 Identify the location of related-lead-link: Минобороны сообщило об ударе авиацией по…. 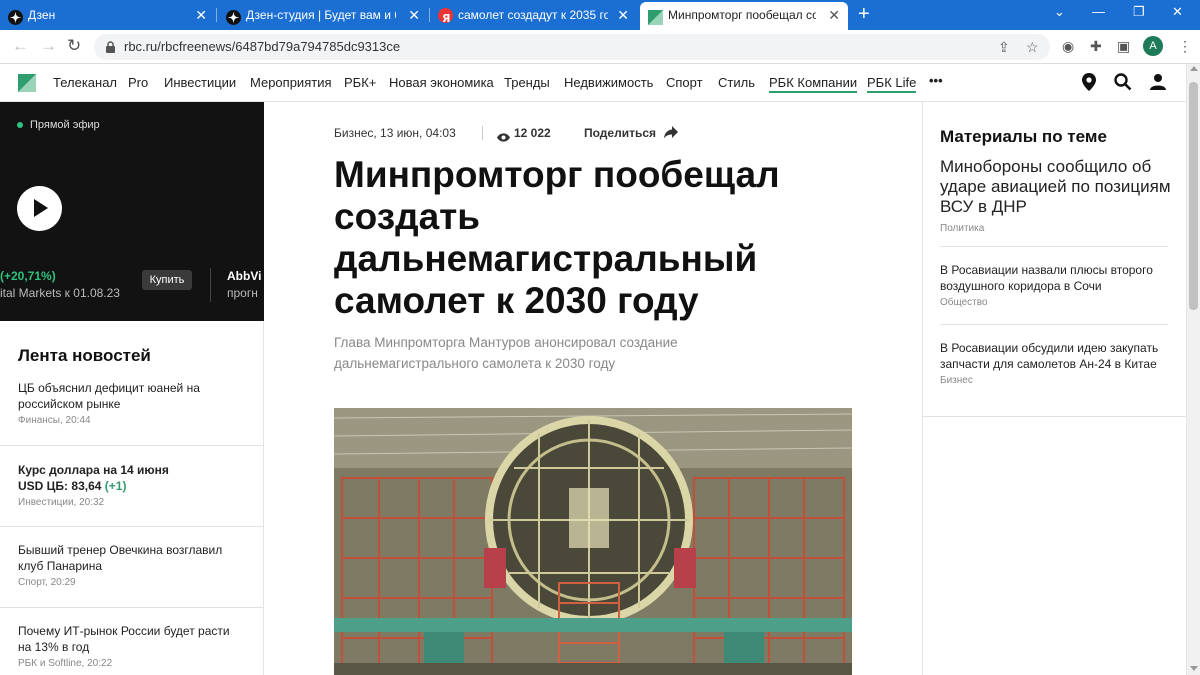
(1056, 187).